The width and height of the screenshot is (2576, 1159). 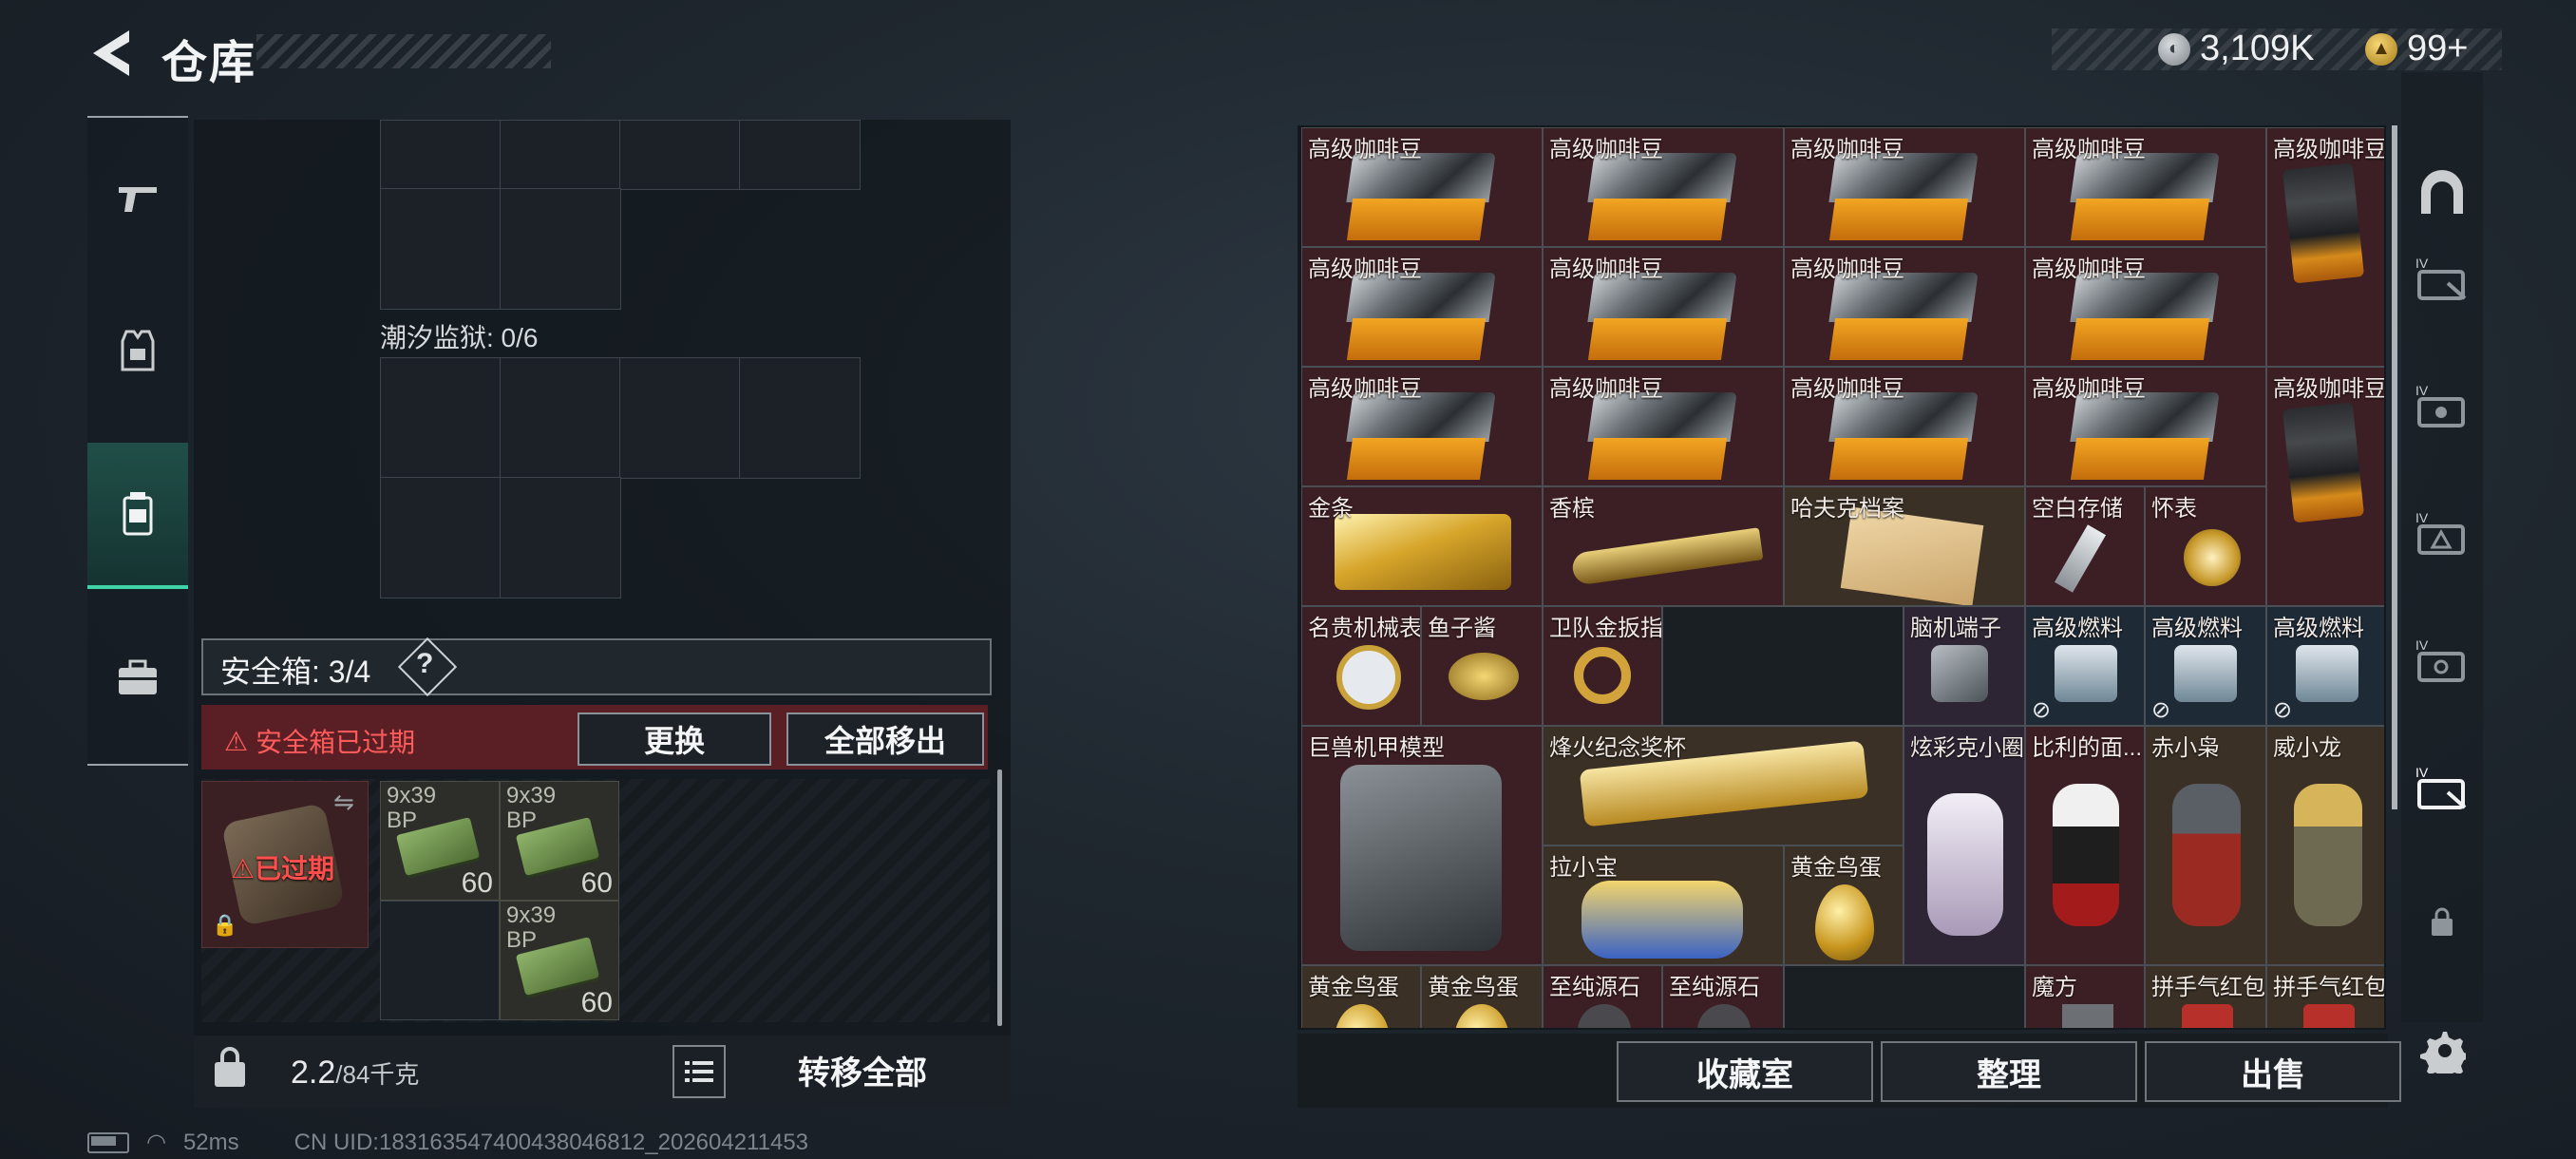 I want to click on inventory-item: 赤小枭, so click(x=2205, y=845).